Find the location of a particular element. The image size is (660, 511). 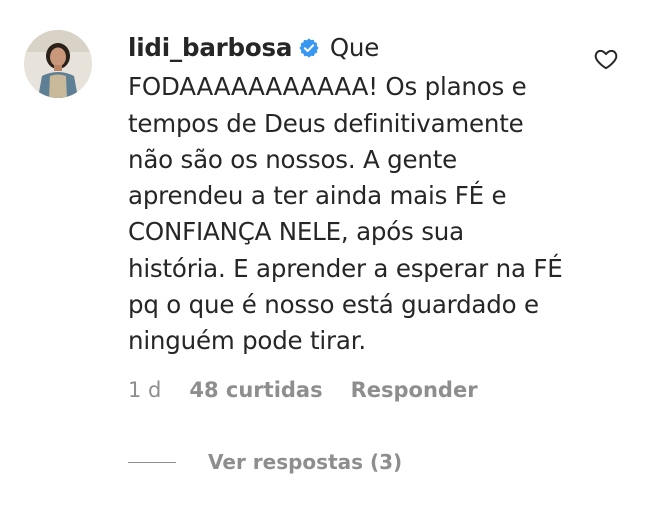

comment-username: lidi_barbosa is located at coordinates (210, 47).